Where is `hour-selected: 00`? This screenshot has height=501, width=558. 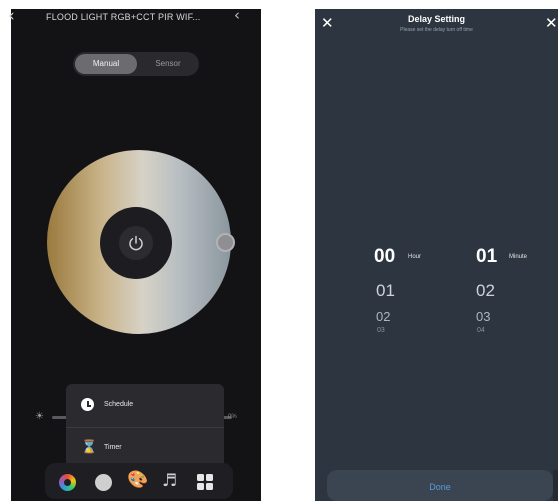 hour-selected: 00 is located at coordinates (384, 257).